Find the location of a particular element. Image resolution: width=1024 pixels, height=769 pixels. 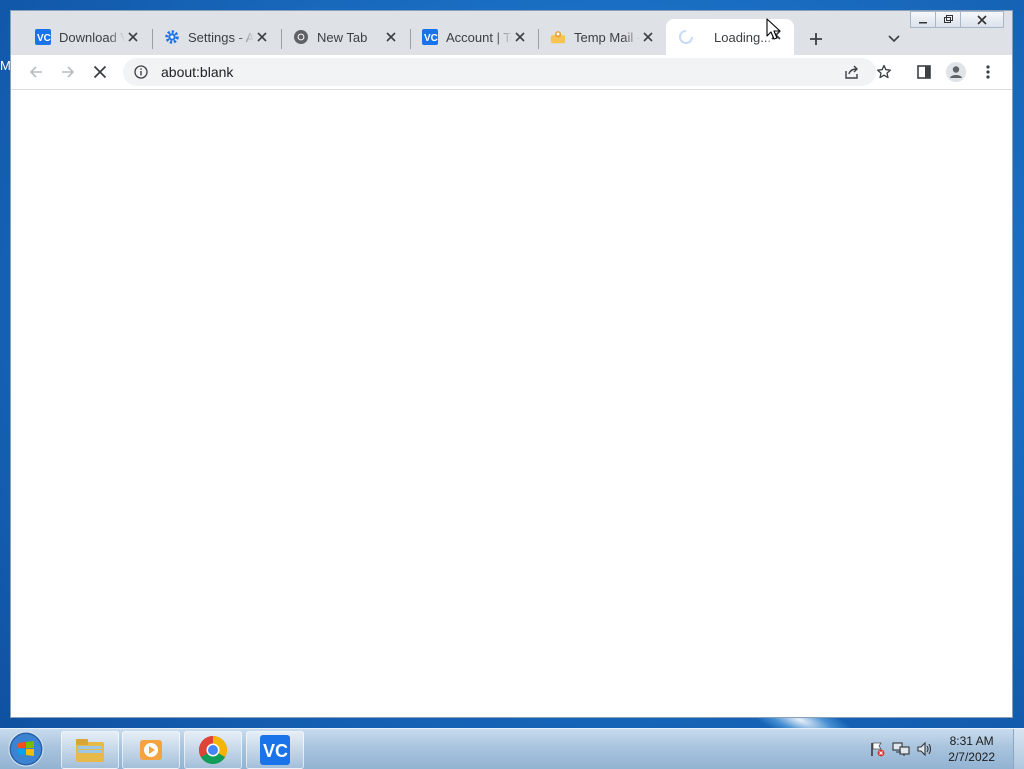

temp-mail-icon is located at coordinates (558, 37).